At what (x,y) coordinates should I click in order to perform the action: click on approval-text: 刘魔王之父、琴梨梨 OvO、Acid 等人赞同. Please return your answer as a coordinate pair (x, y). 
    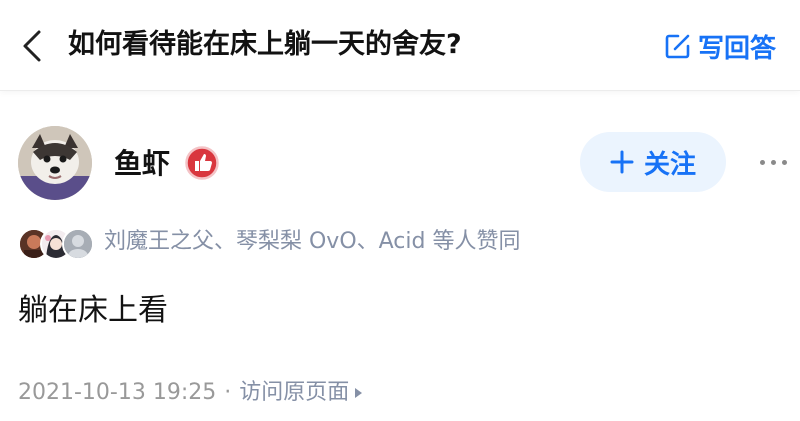
    Looking at the image, I should click on (312, 242).